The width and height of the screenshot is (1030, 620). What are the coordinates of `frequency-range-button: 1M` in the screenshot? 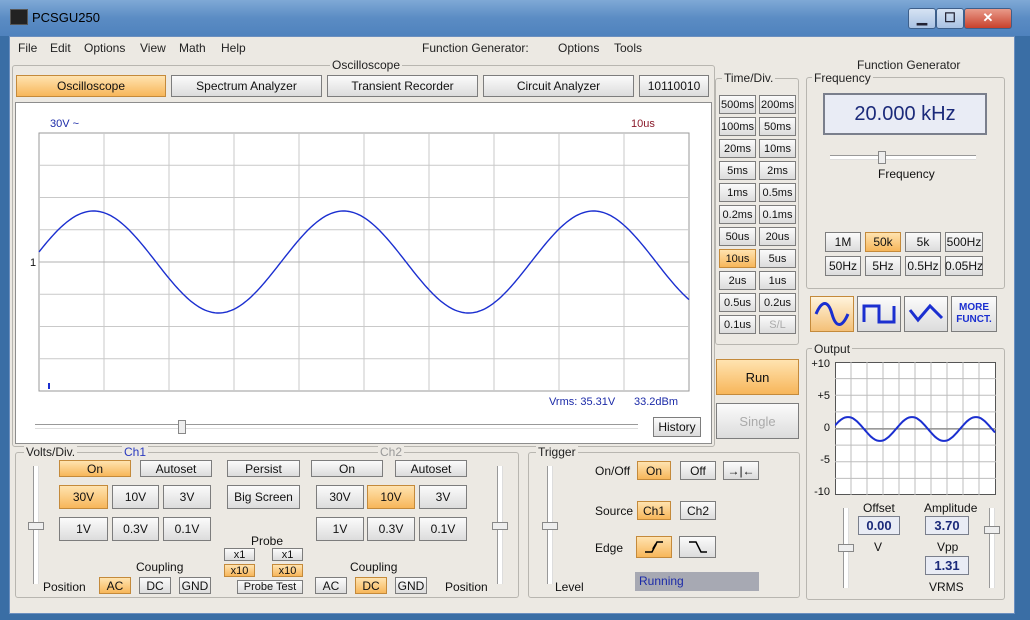 It's located at (843, 242).